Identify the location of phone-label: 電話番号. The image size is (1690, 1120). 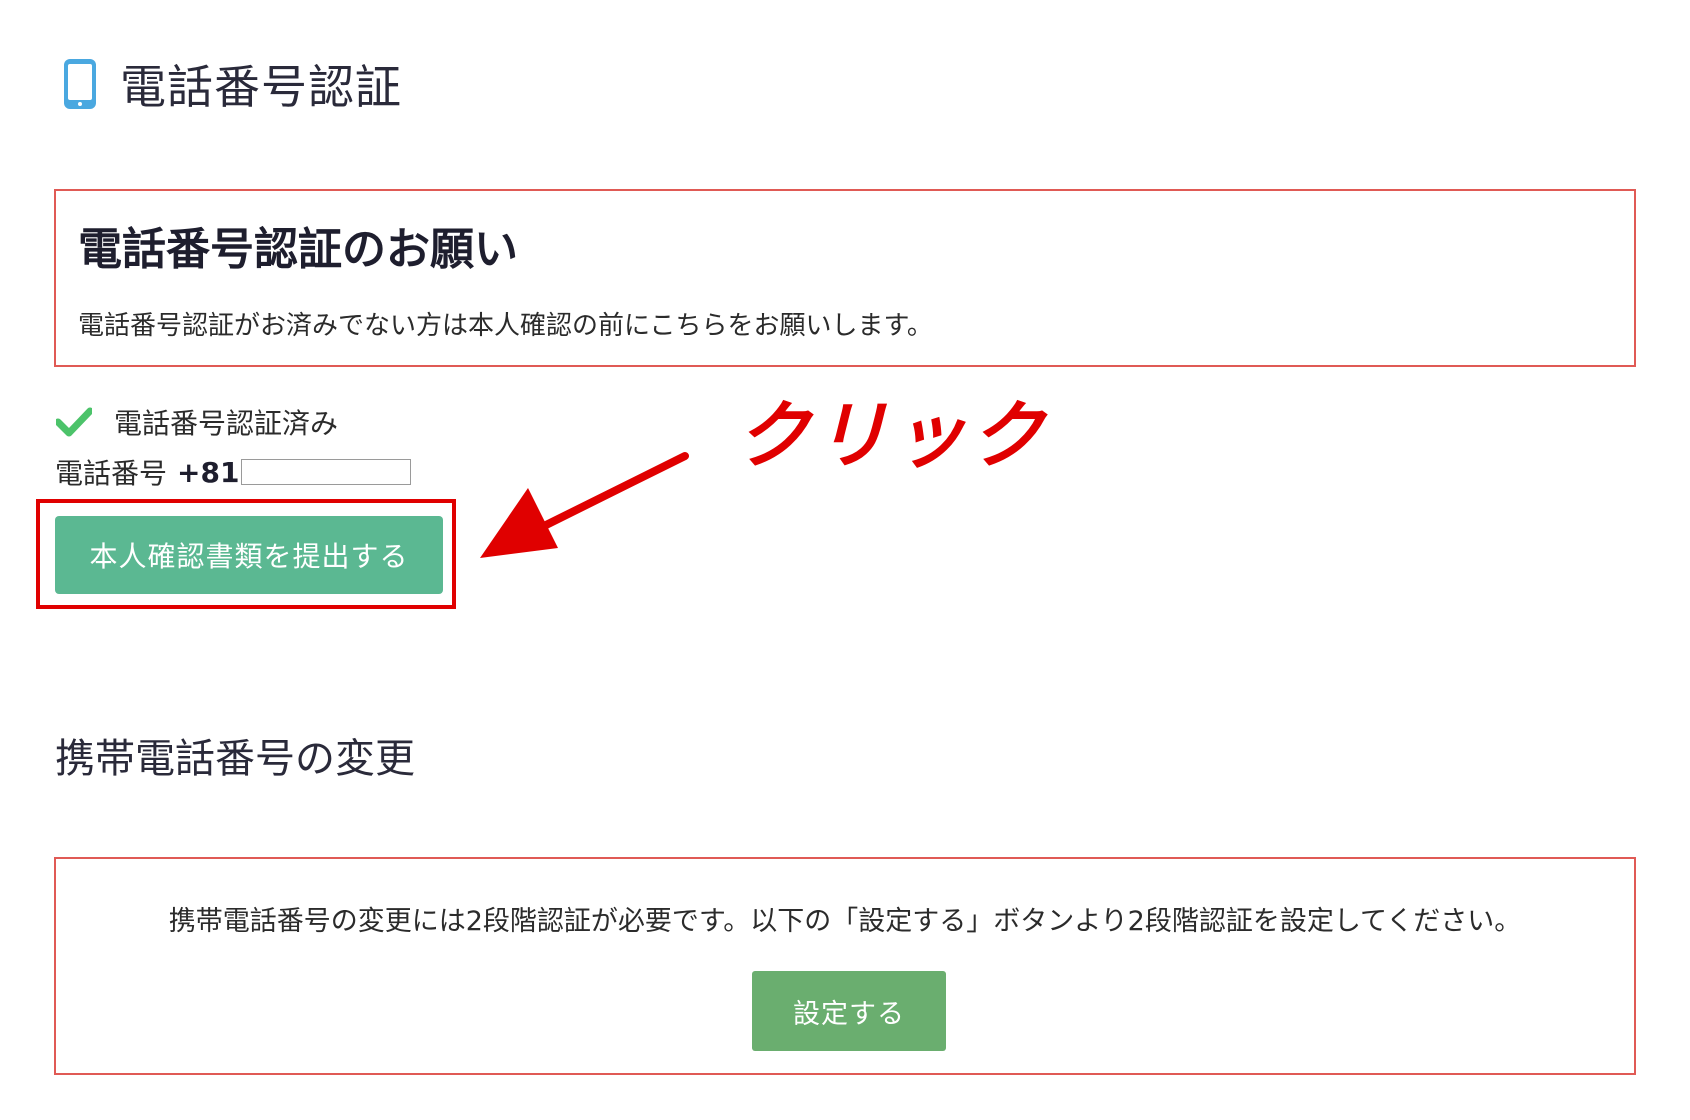
(111, 473).